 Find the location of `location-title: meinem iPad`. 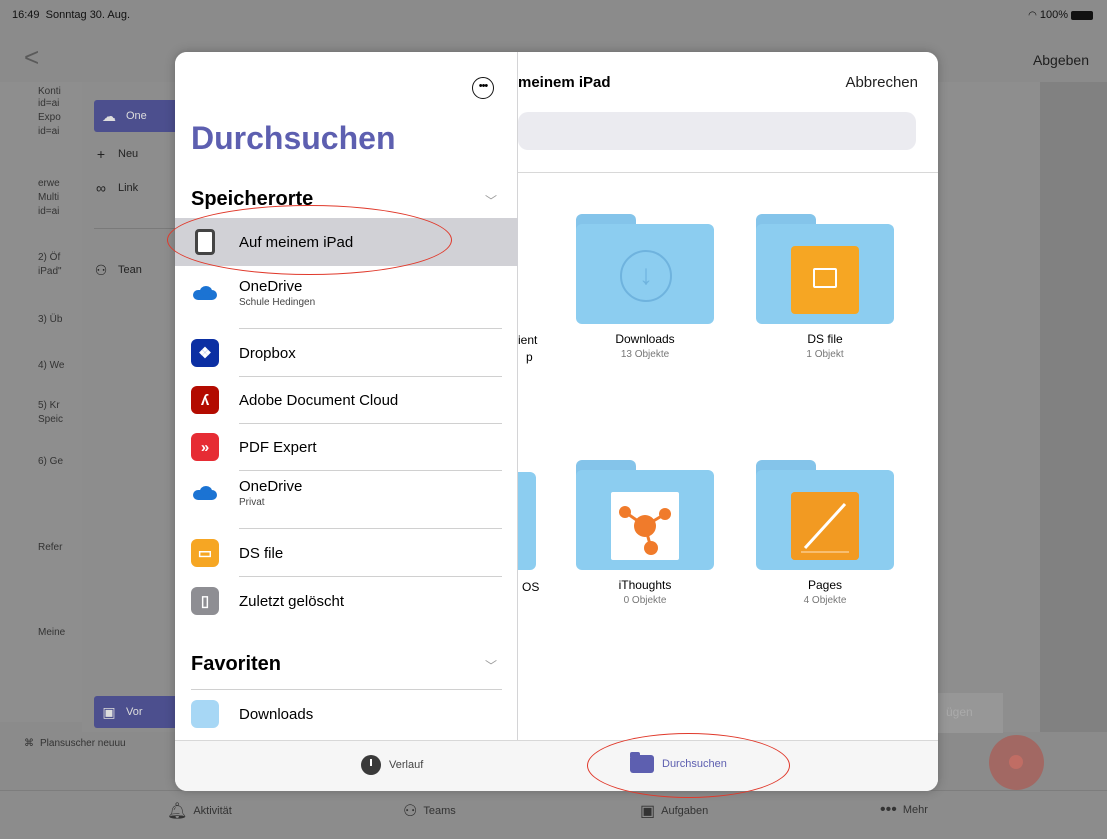

location-title: meinem iPad is located at coordinates (564, 82).